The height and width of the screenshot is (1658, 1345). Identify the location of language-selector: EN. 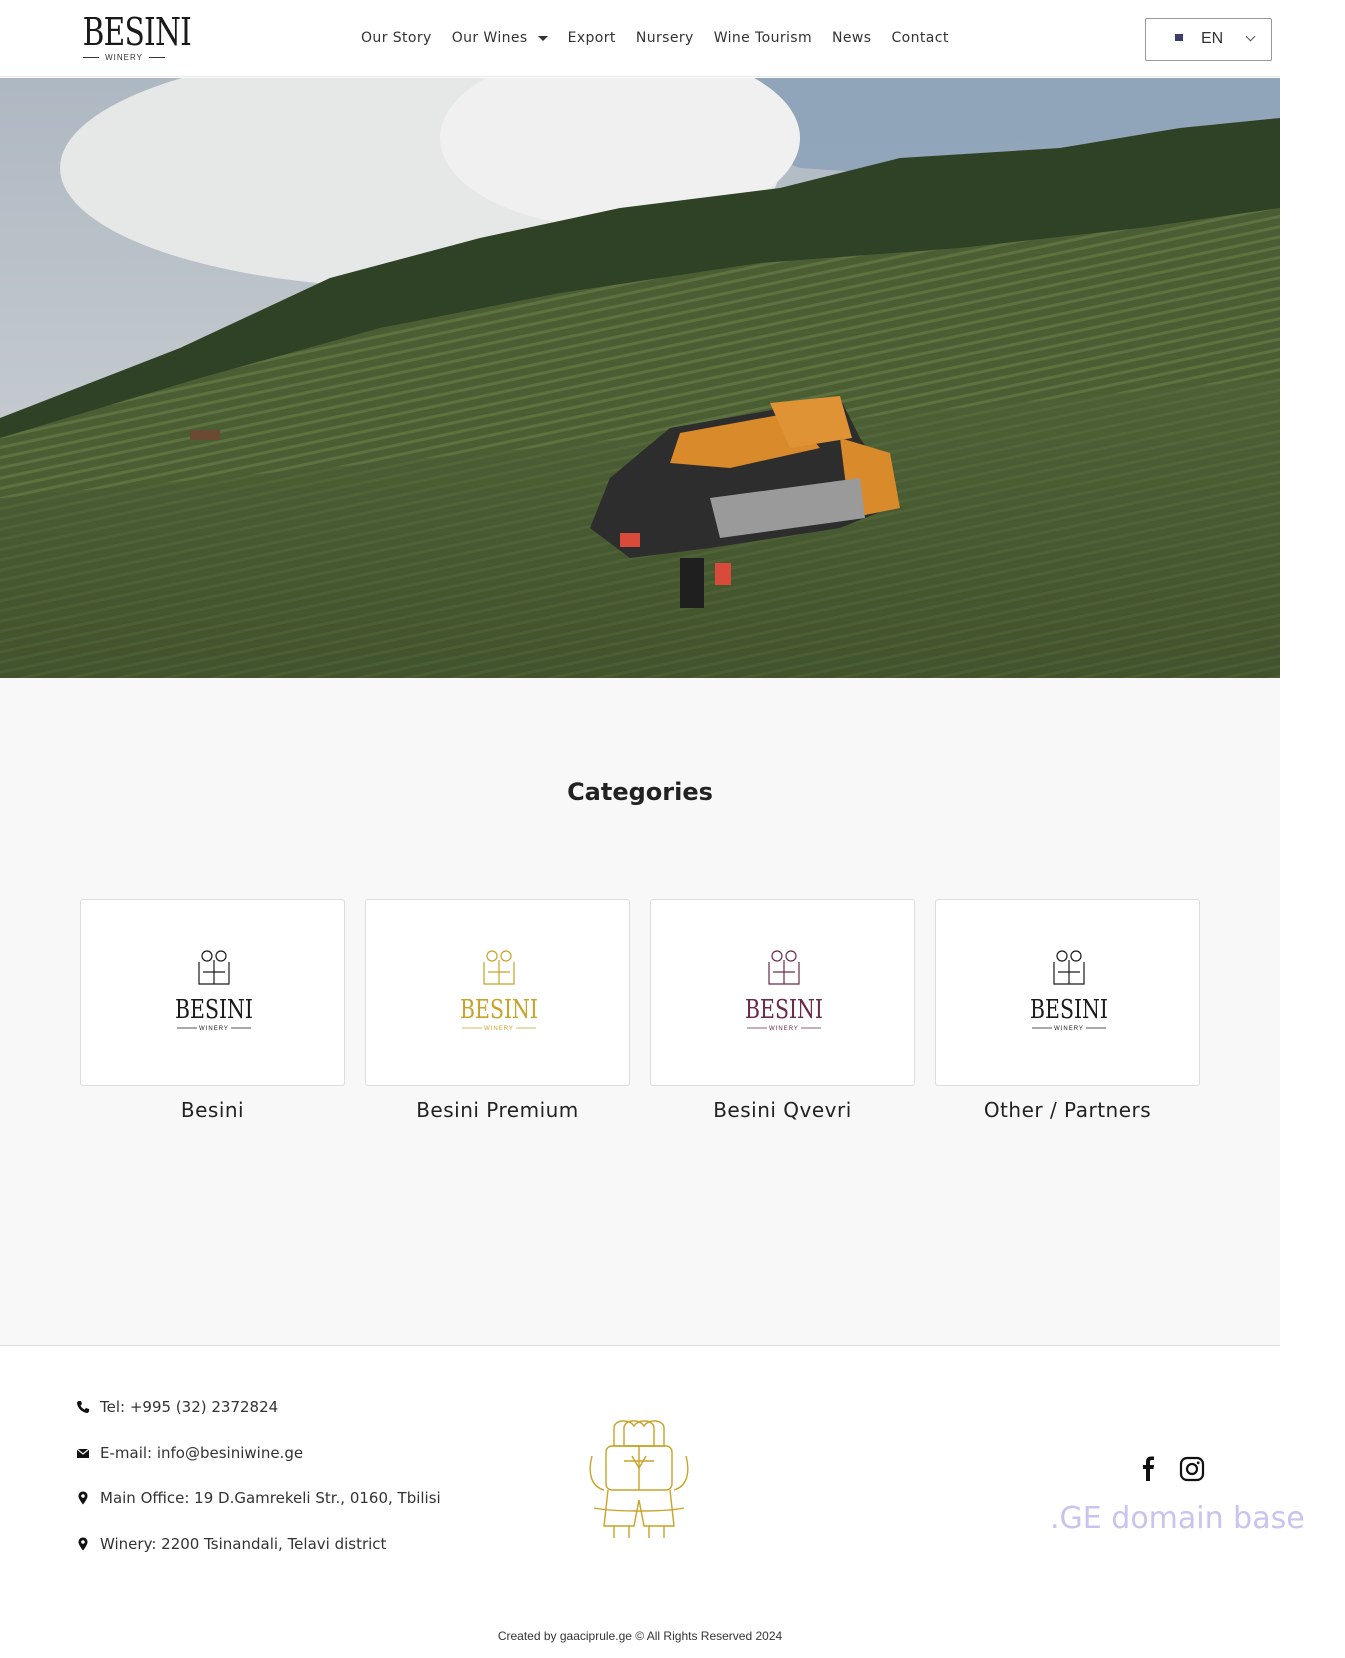
(1208, 39).